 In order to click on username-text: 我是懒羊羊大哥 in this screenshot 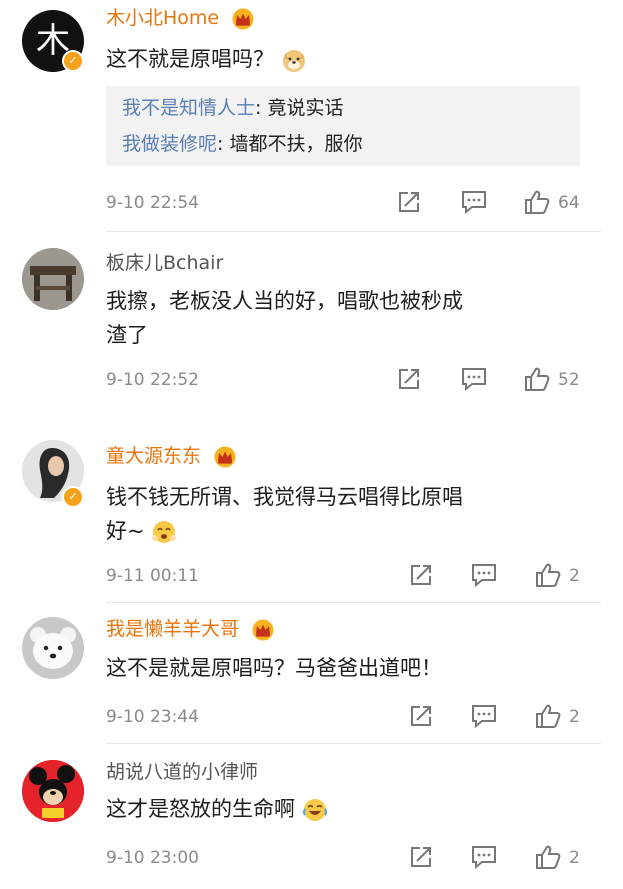, I will do `click(173, 629)`.